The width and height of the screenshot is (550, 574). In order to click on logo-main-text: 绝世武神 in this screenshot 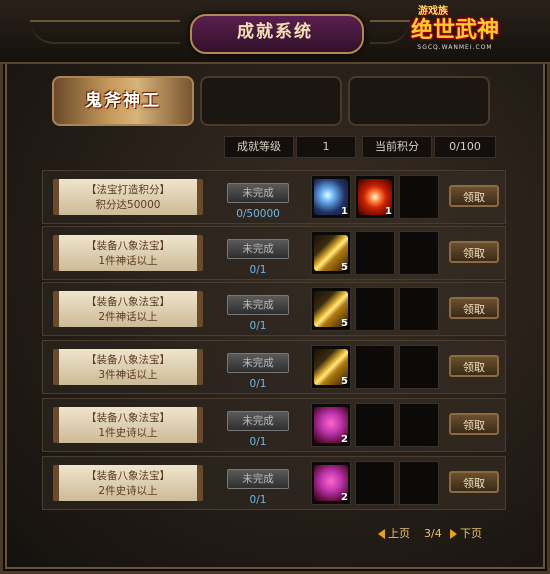, I will do `click(454, 30)`.